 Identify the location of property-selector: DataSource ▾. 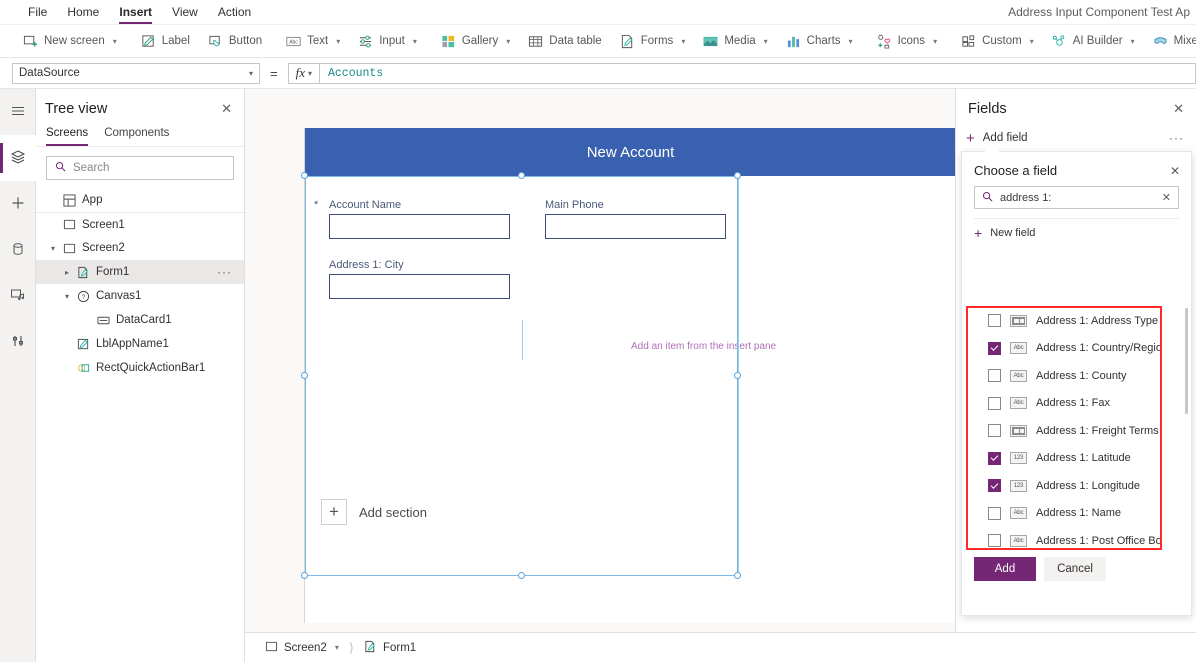
(136, 73).